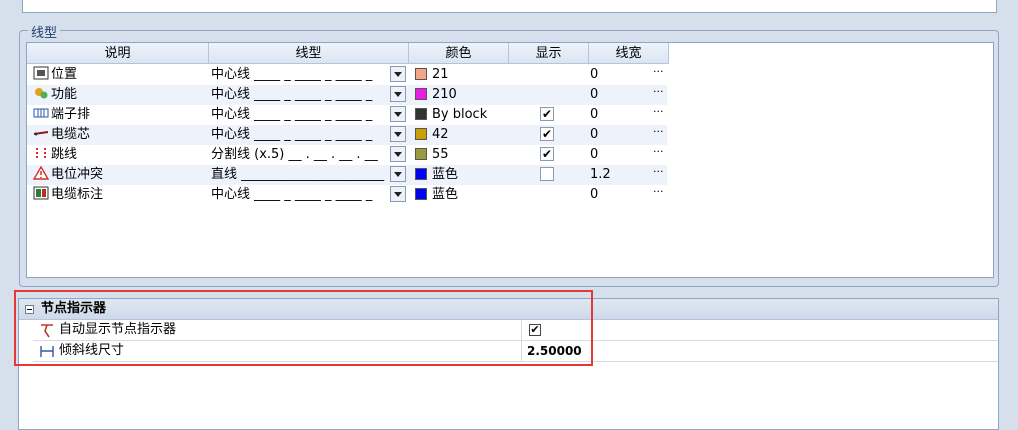 The image size is (1018, 430). Describe the element at coordinates (118, 53) in the screenshot. I see `column-header-description: 说明` at that location.